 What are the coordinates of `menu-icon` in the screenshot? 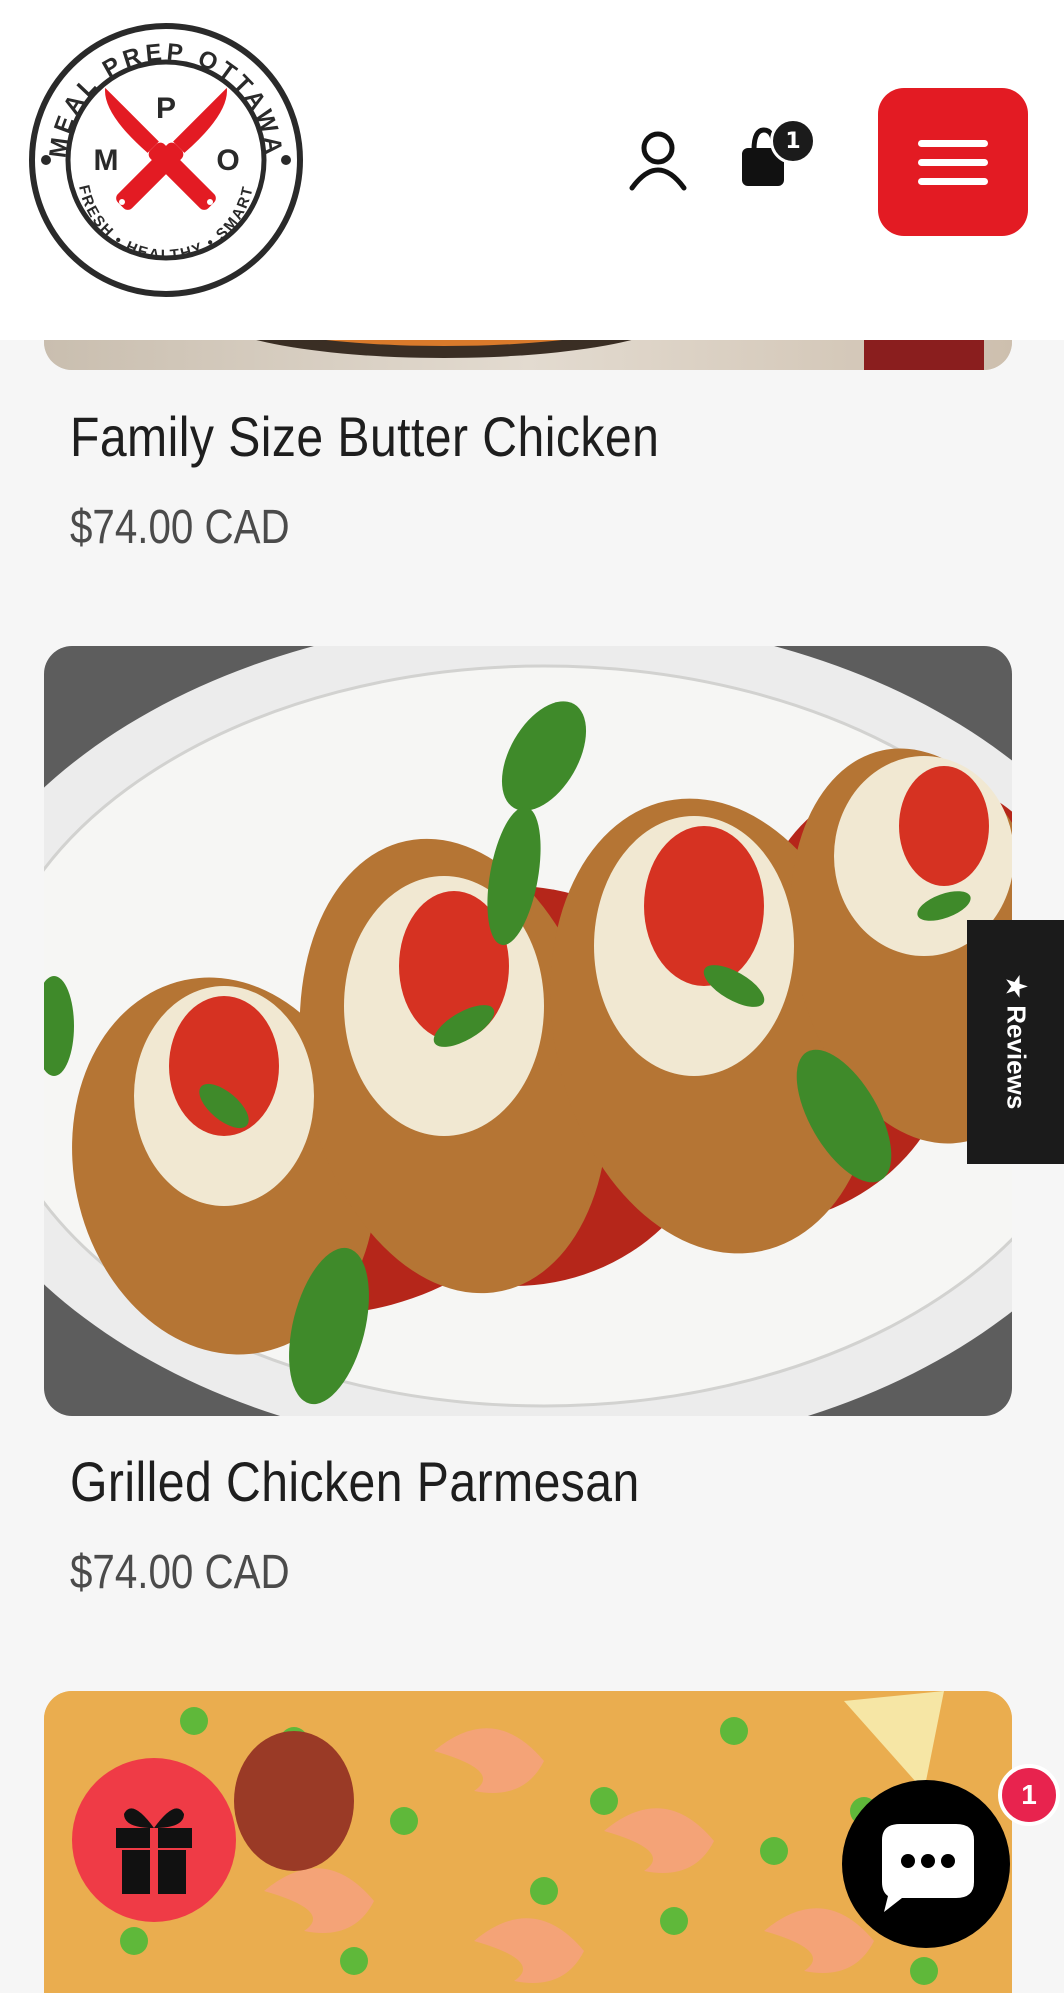 It's located at (953, 143).